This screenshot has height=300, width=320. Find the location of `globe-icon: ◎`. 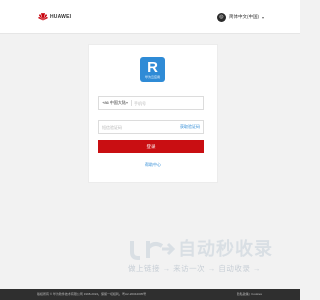

globe-icon: ◎ is located at coordinates (221, 17).